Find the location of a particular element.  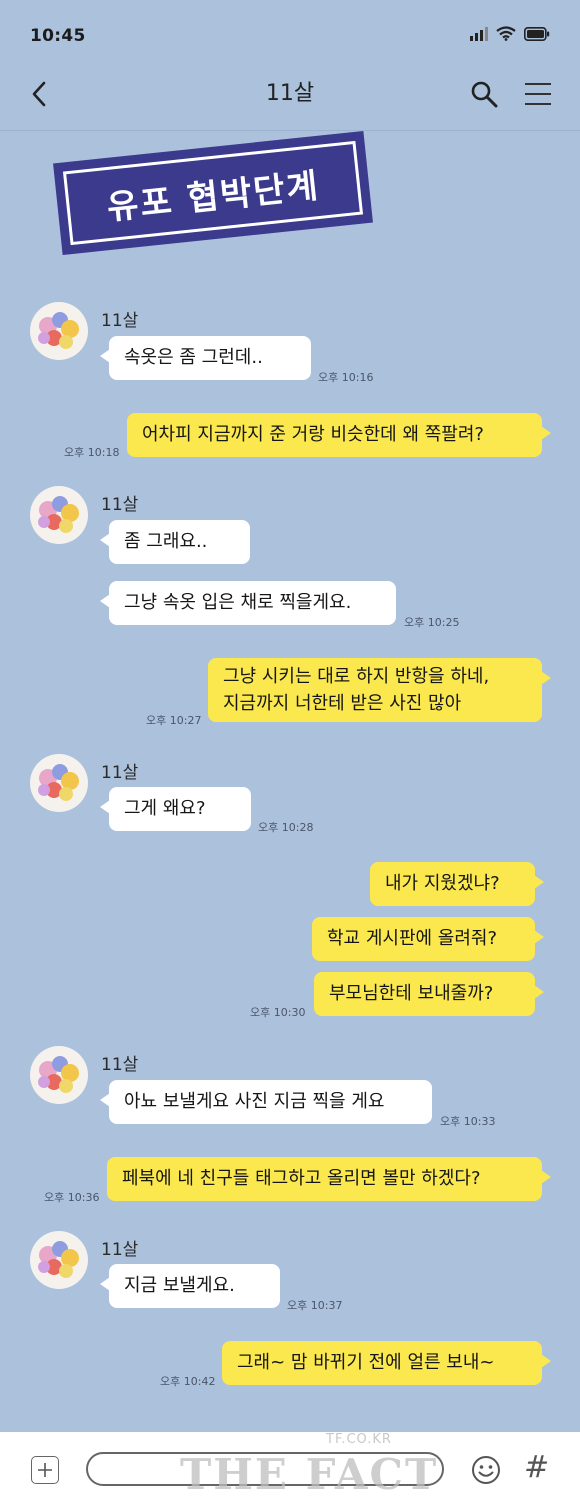

plus-icon is located at coordinates (45, 1470).